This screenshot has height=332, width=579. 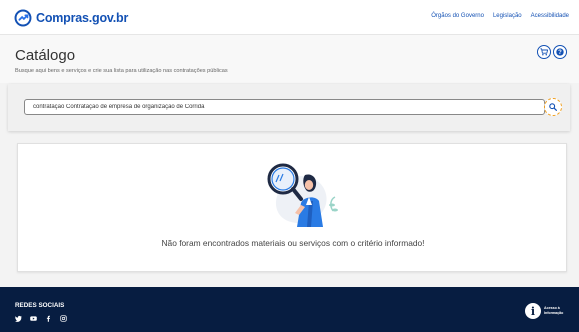 I want to click on cart-button, so click(x=544, y=52).